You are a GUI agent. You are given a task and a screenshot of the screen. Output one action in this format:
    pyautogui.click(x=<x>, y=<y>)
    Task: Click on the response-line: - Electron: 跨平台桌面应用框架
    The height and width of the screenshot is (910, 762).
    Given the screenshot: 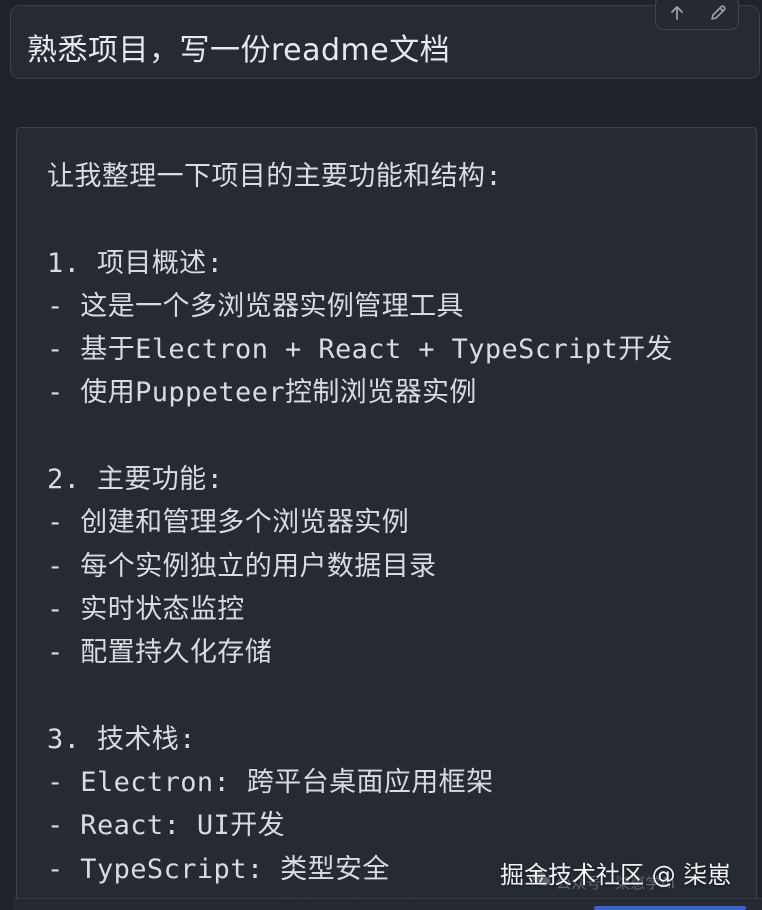 What is the action you would take?
    pyautogui.click(x=270, y=783)
    